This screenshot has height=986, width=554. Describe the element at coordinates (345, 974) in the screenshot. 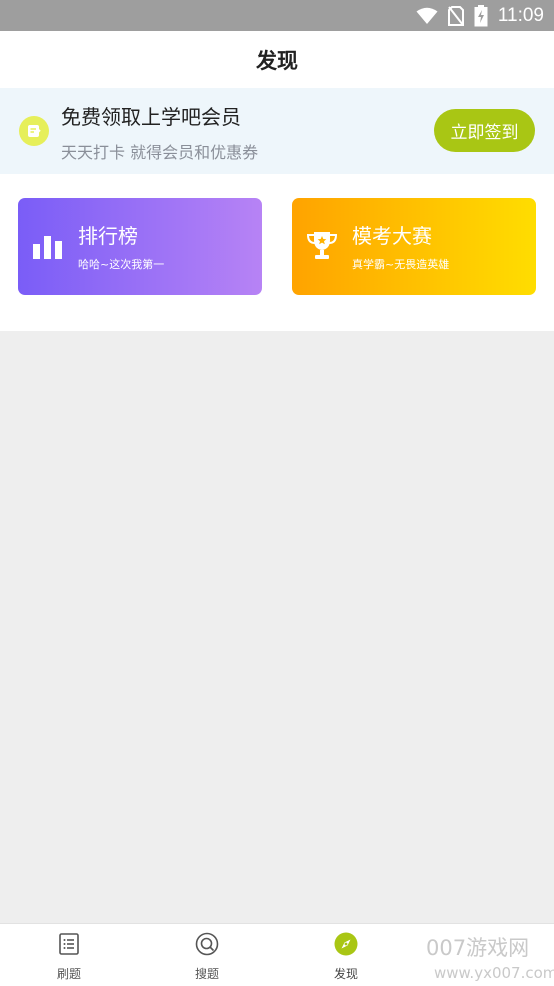

I see `tab-label: 发现` at that location.